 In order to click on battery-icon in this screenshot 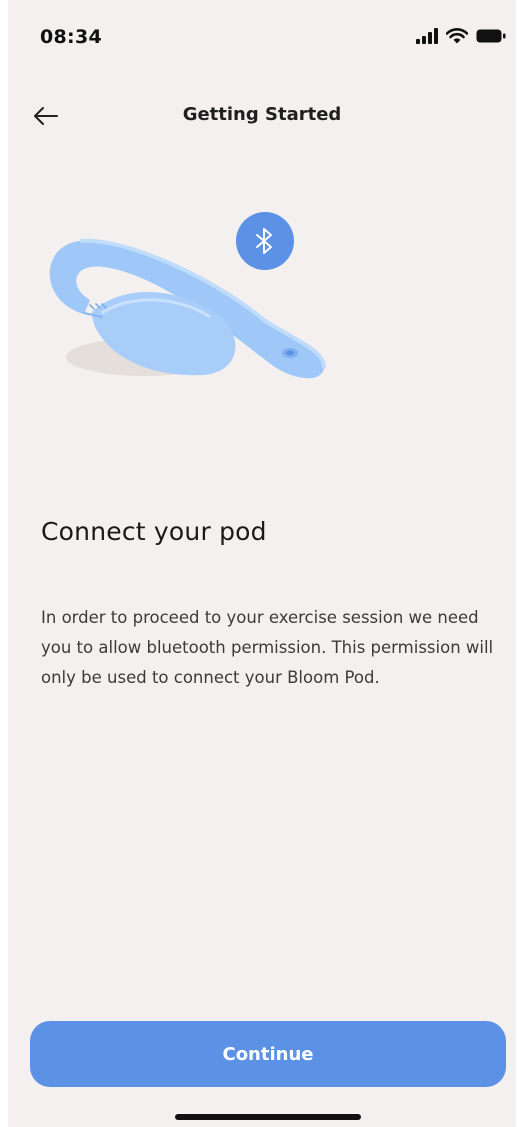, I will do `click(491, 36)`.